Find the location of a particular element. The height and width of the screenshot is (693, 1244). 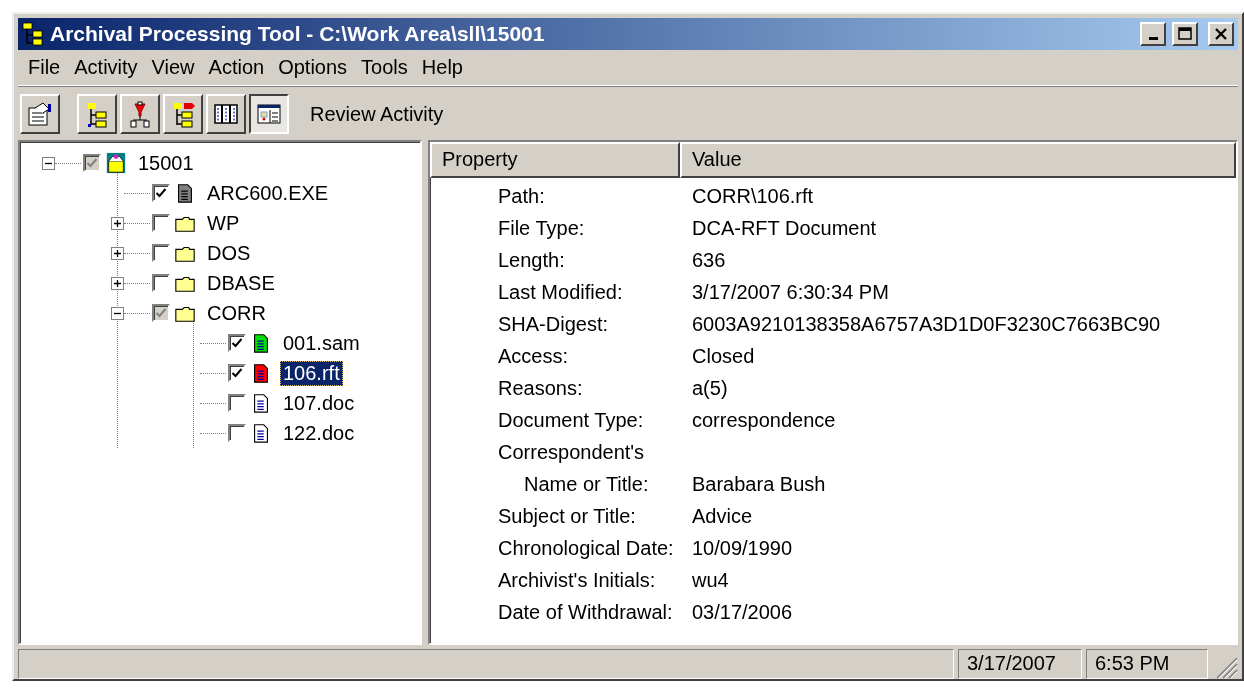

menu-item: Action is located at coordinates (239, 67).